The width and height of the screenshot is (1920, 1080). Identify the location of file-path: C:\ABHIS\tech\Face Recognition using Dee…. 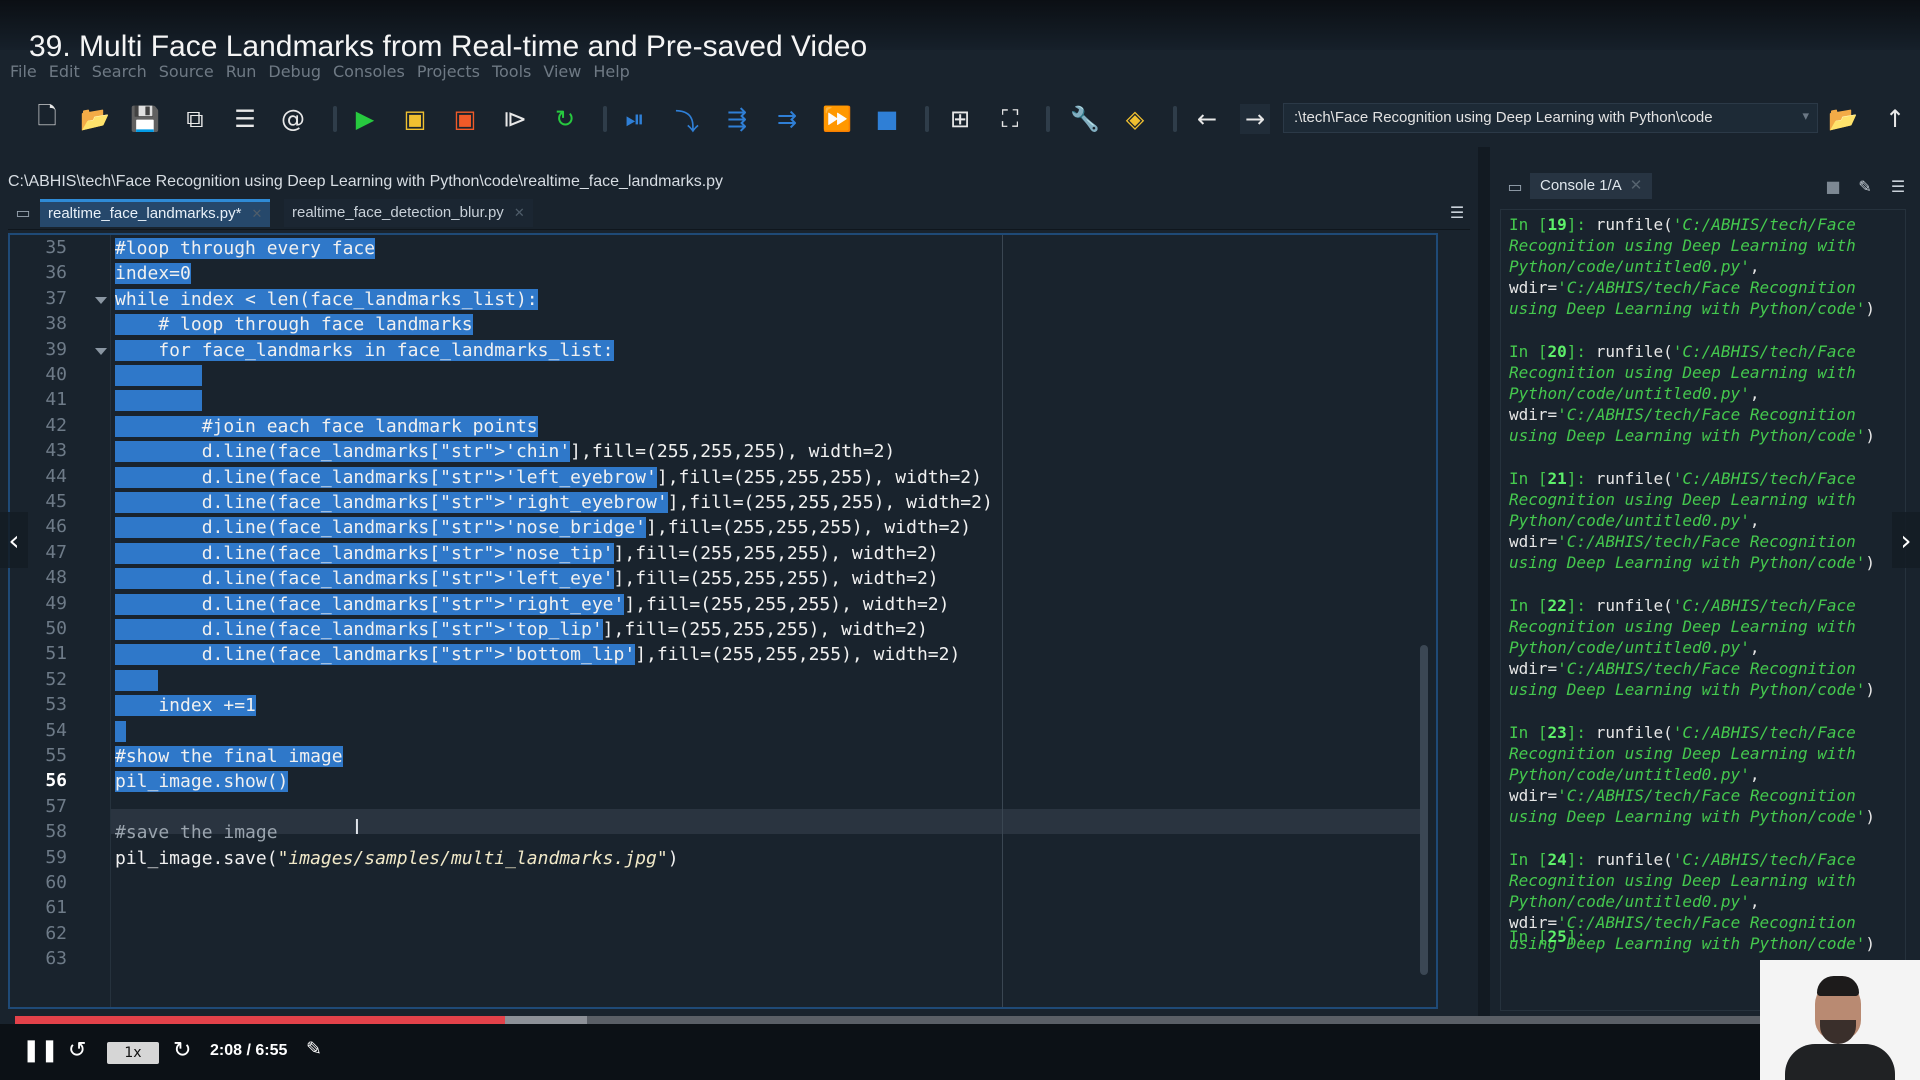
(366, 181).